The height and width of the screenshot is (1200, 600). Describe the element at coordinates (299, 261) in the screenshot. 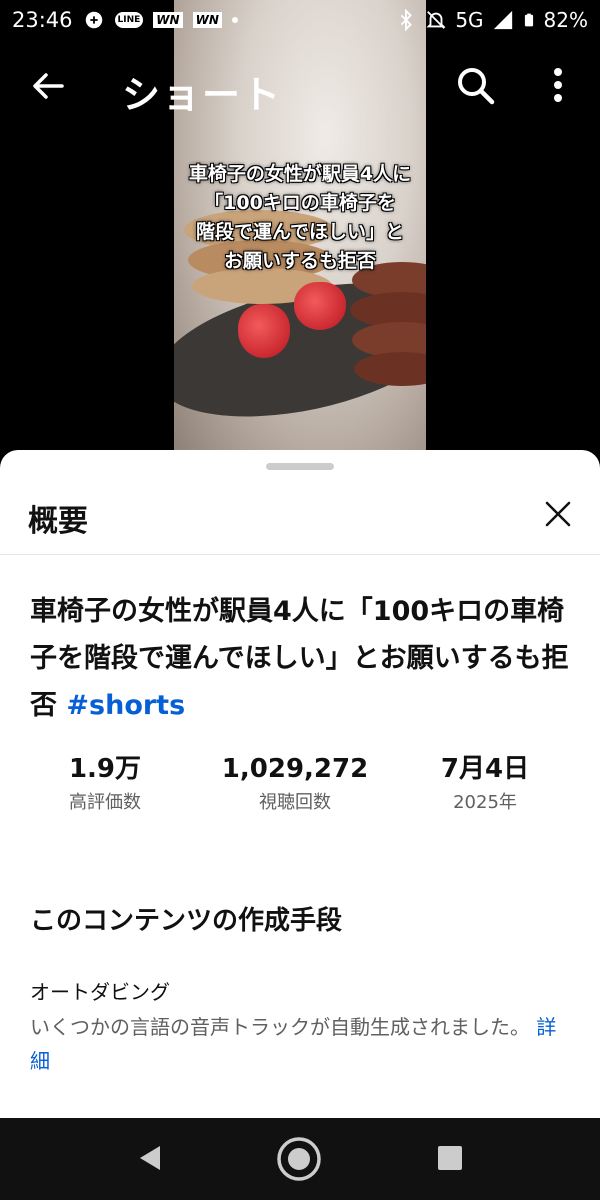

I see `caption-line: お願いするも拒否` at that location.